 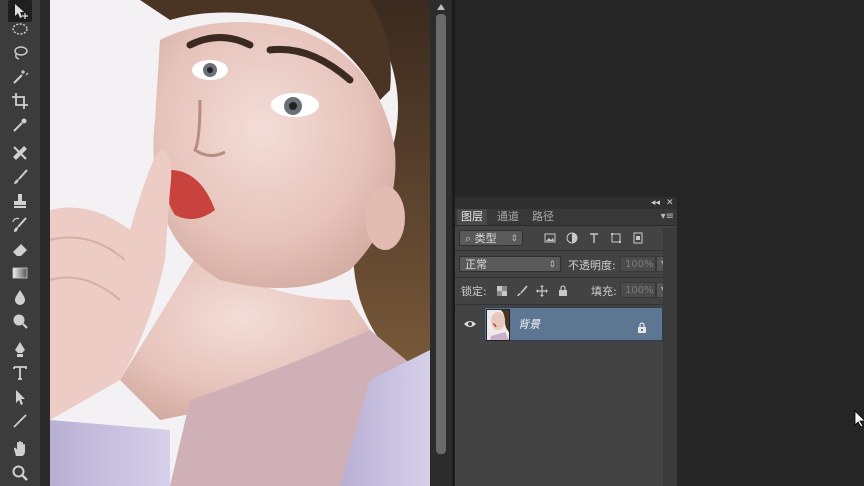 I want to click on gradient-icon, so click(x=20, y=273).